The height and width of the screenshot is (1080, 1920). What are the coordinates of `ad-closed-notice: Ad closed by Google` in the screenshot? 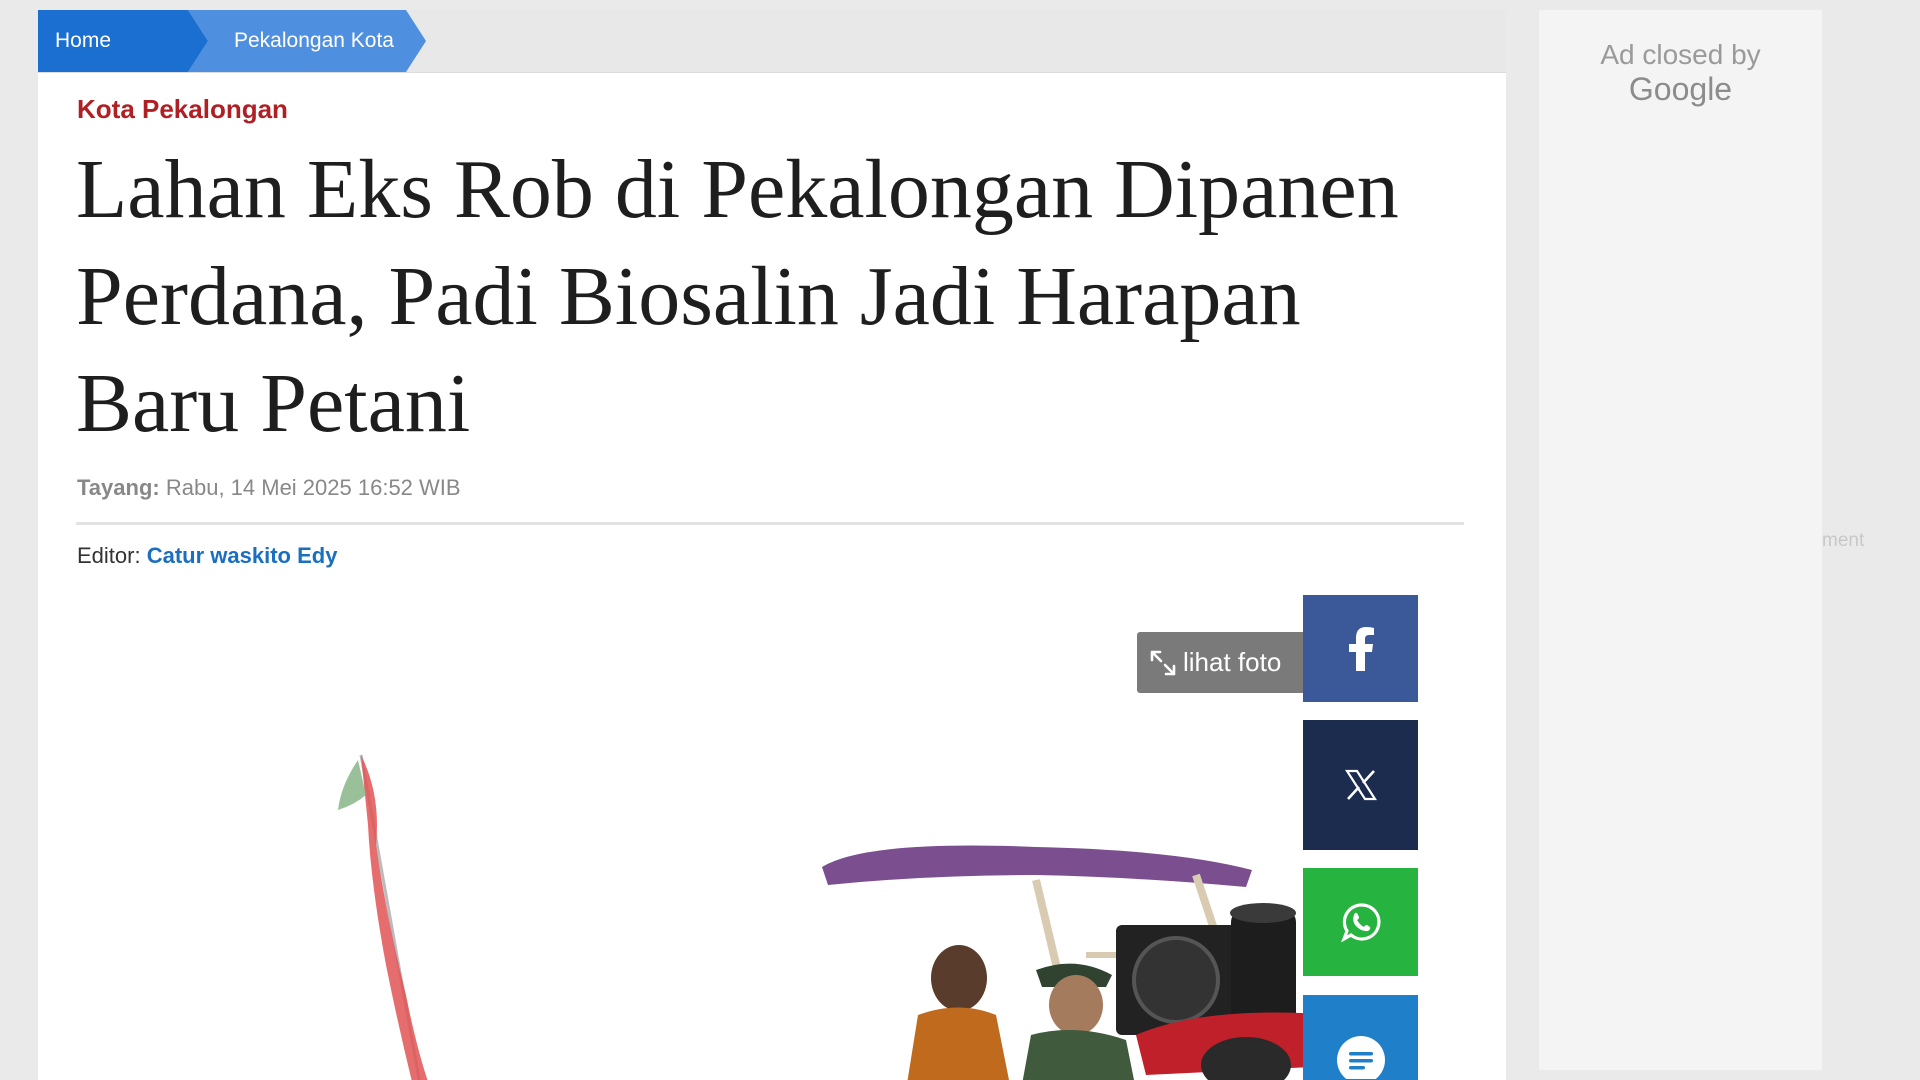 It's located at (1680, 72).